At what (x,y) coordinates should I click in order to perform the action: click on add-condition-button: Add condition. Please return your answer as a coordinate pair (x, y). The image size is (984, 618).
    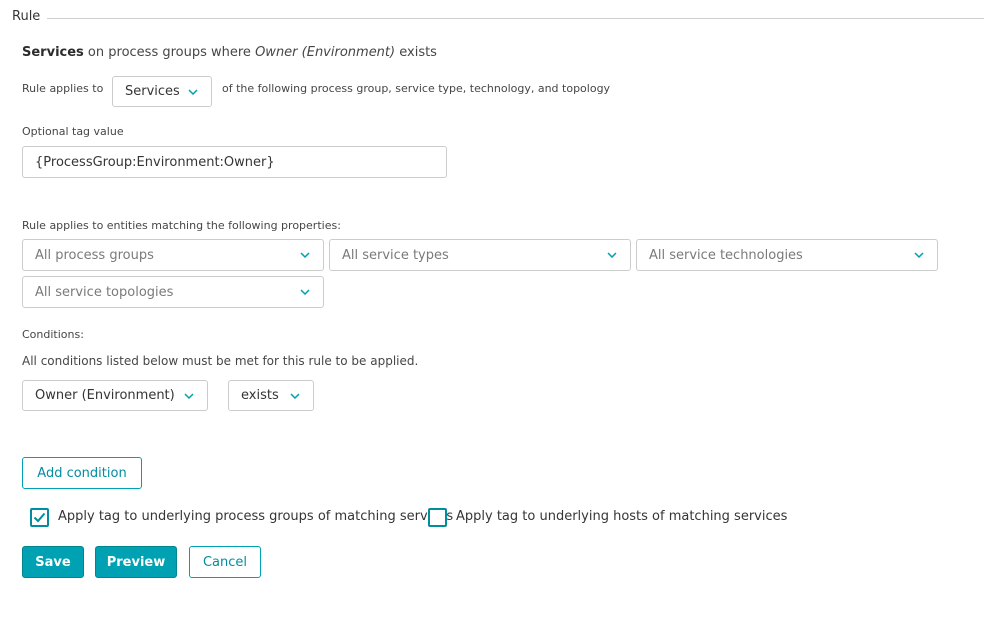
    Looking at the image, I should click on (82, 473).